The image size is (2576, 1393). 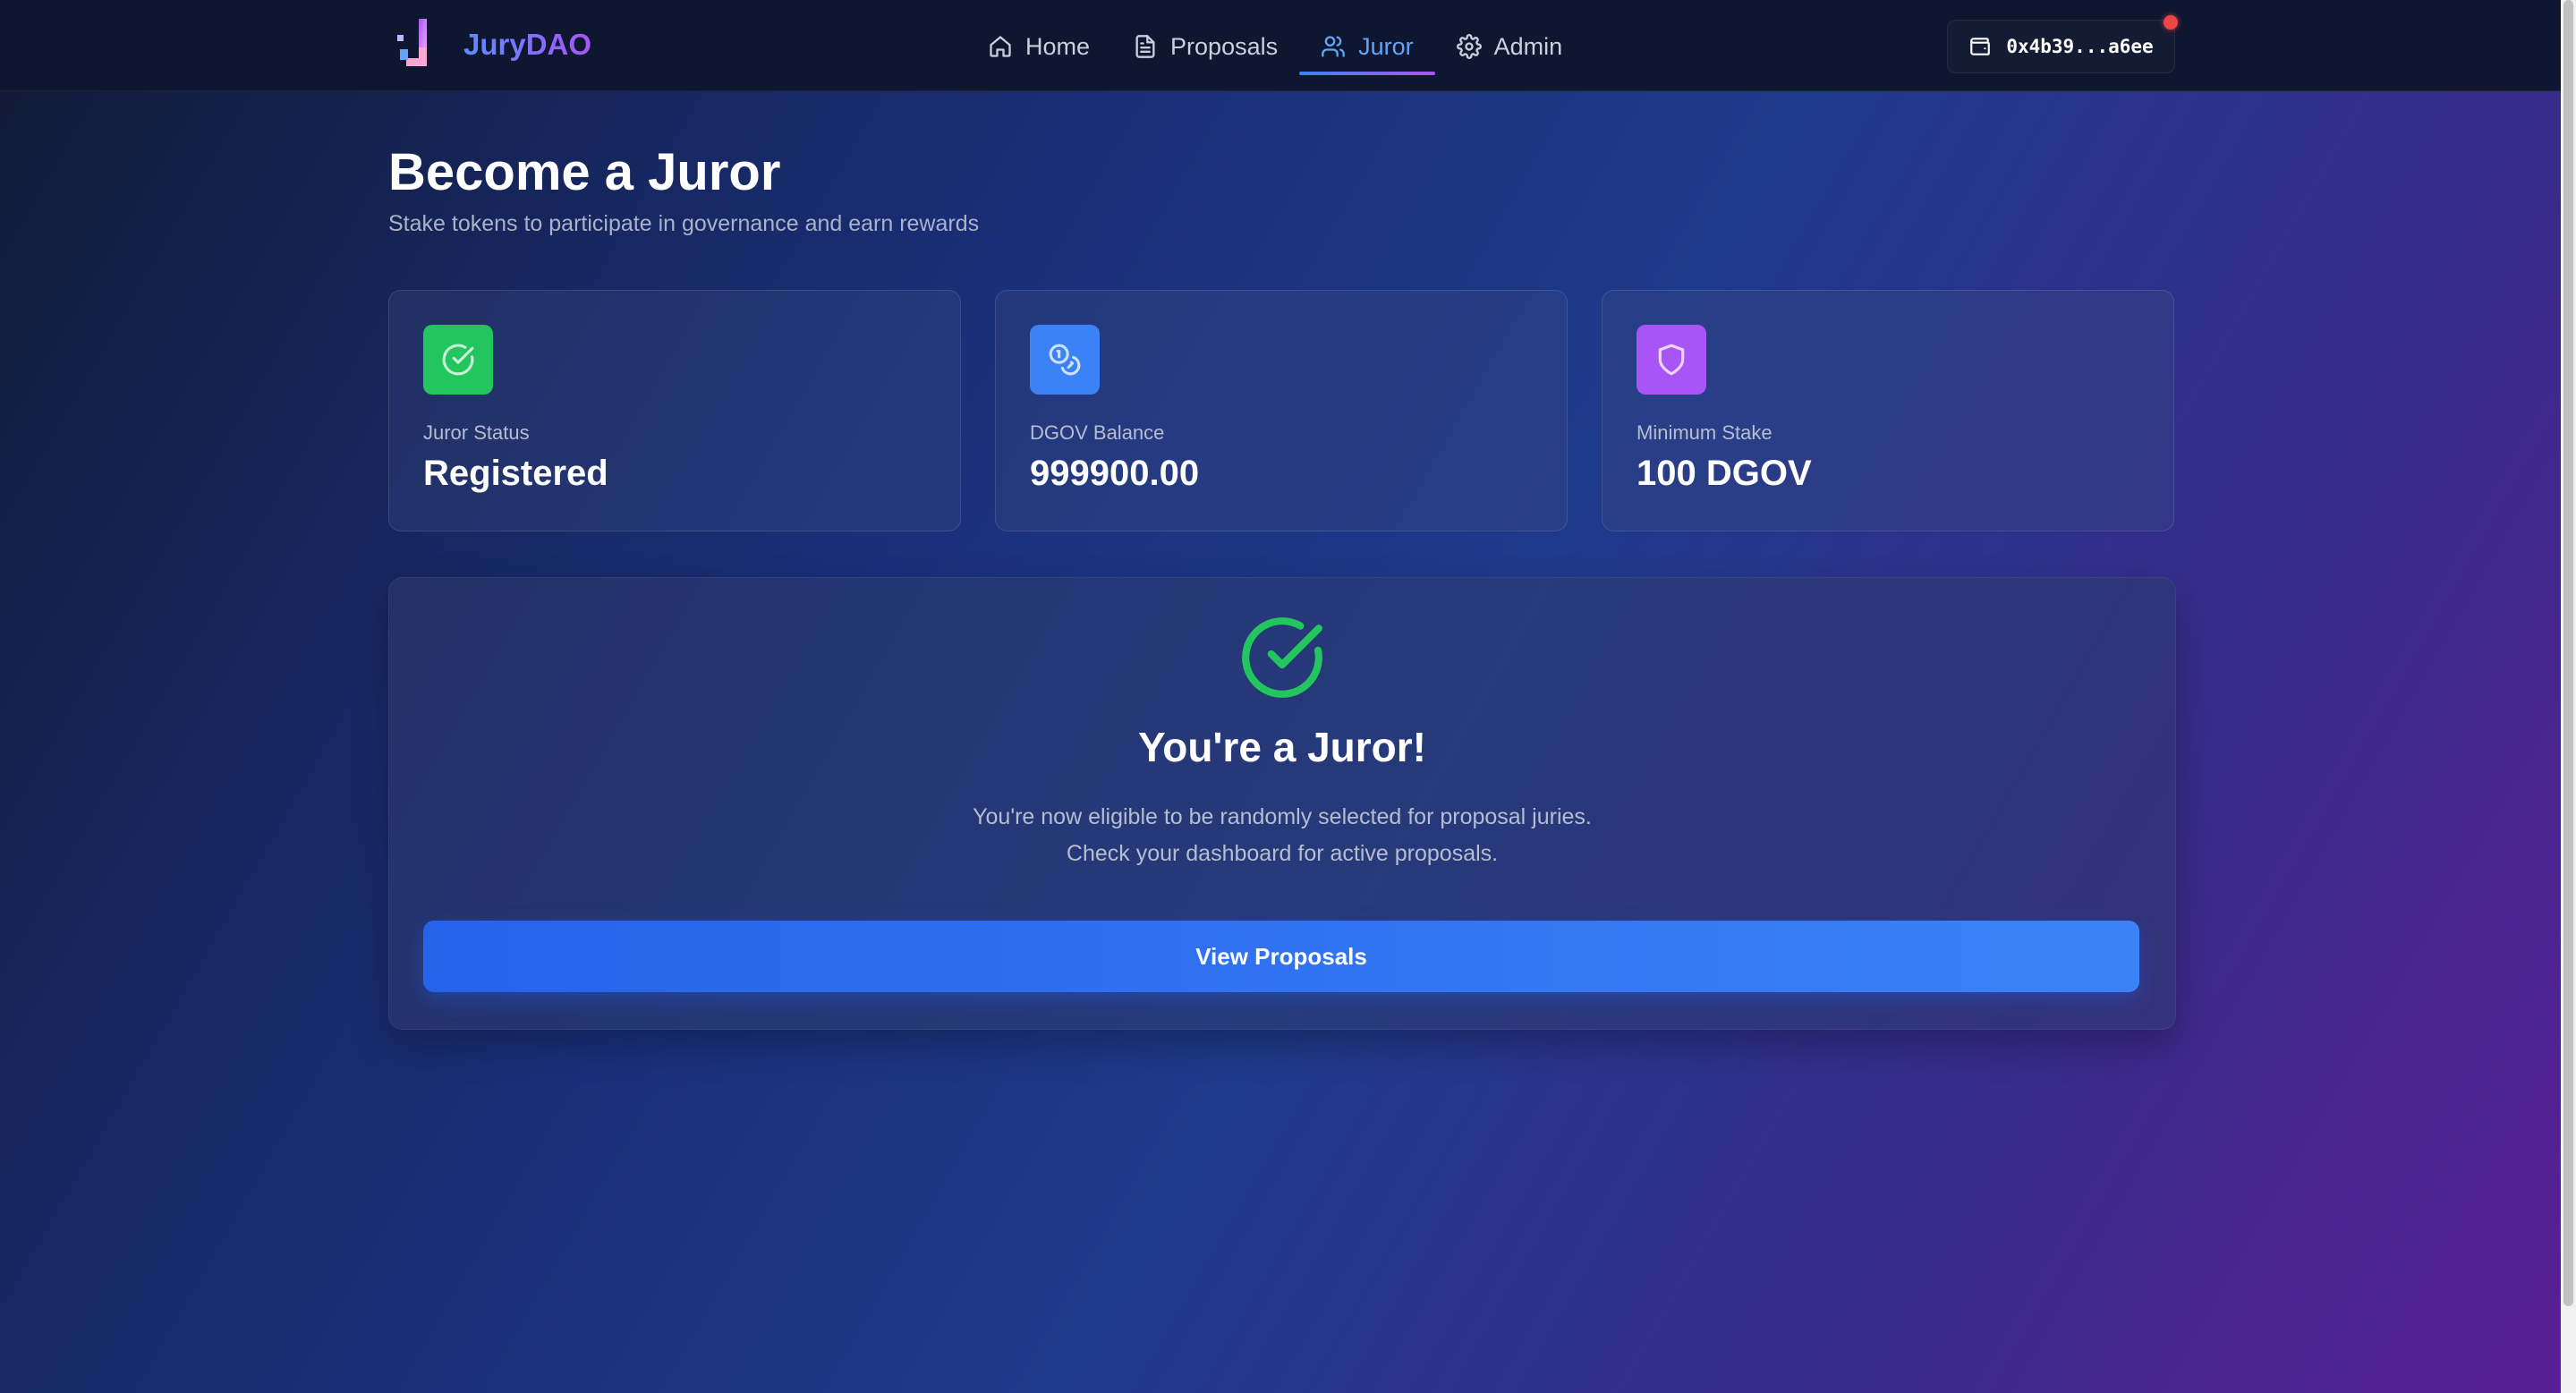 I want to click on stat-value: Registered, so click(x=515, y=473).